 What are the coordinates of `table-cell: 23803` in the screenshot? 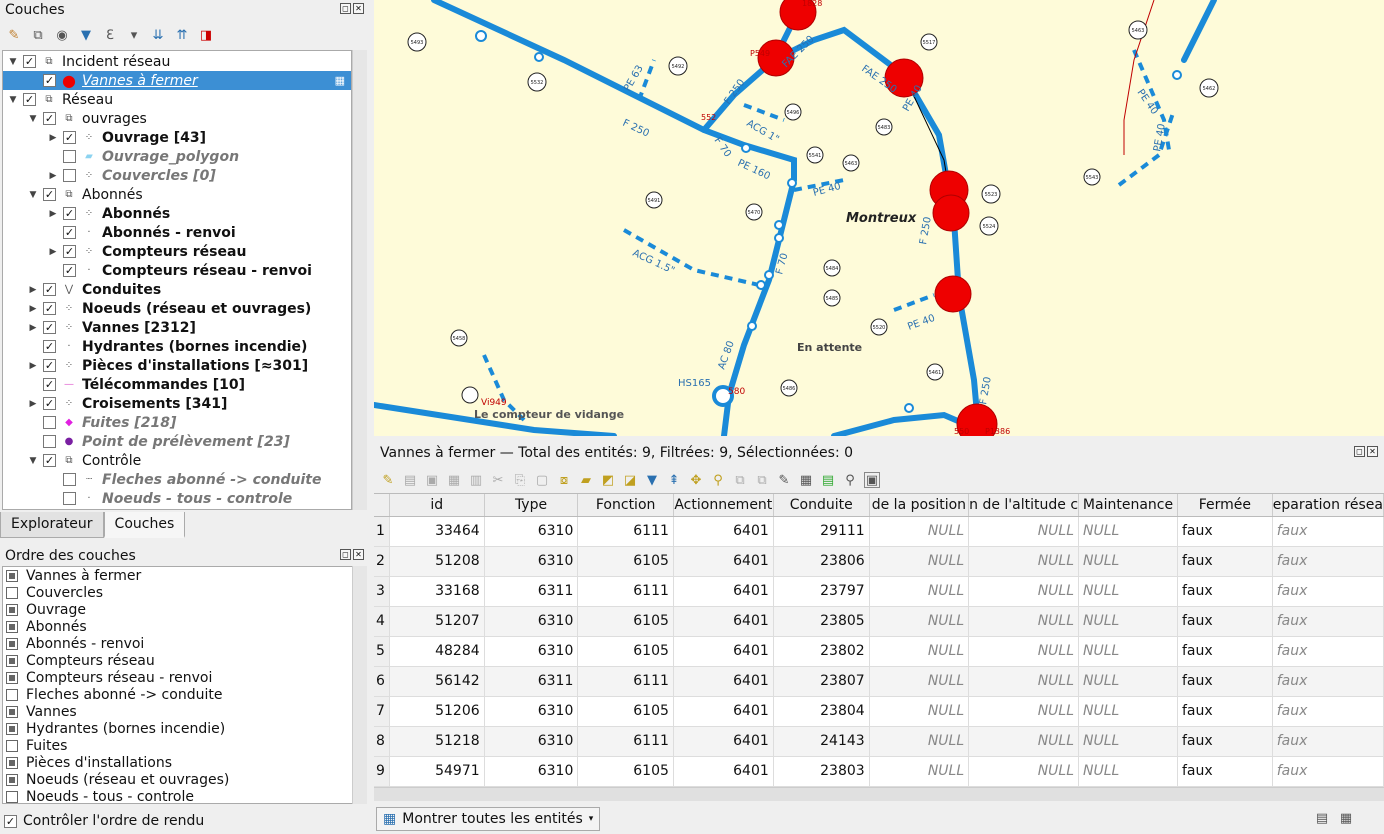 It's located at (821, 771).